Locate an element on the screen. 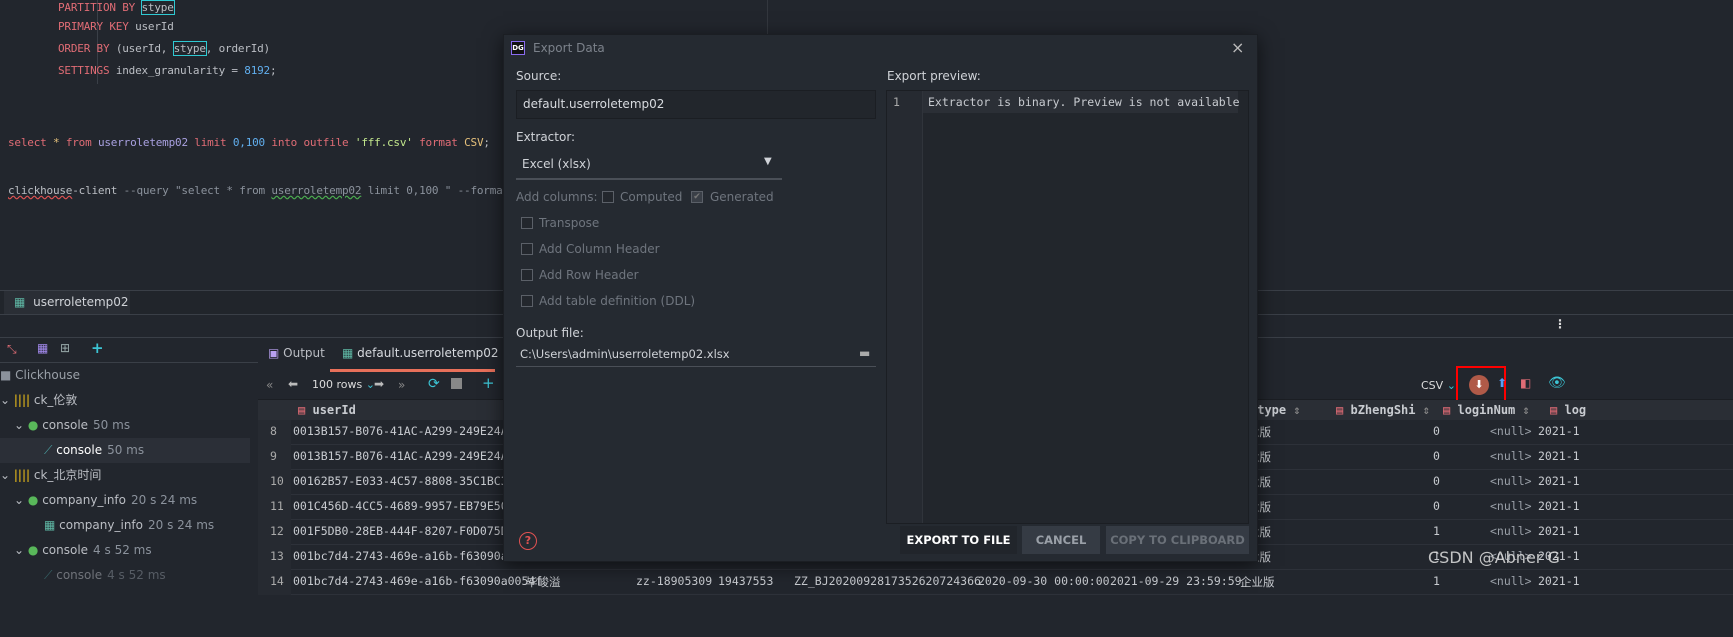  row-number: 10 is located at coordinates (277, 481).